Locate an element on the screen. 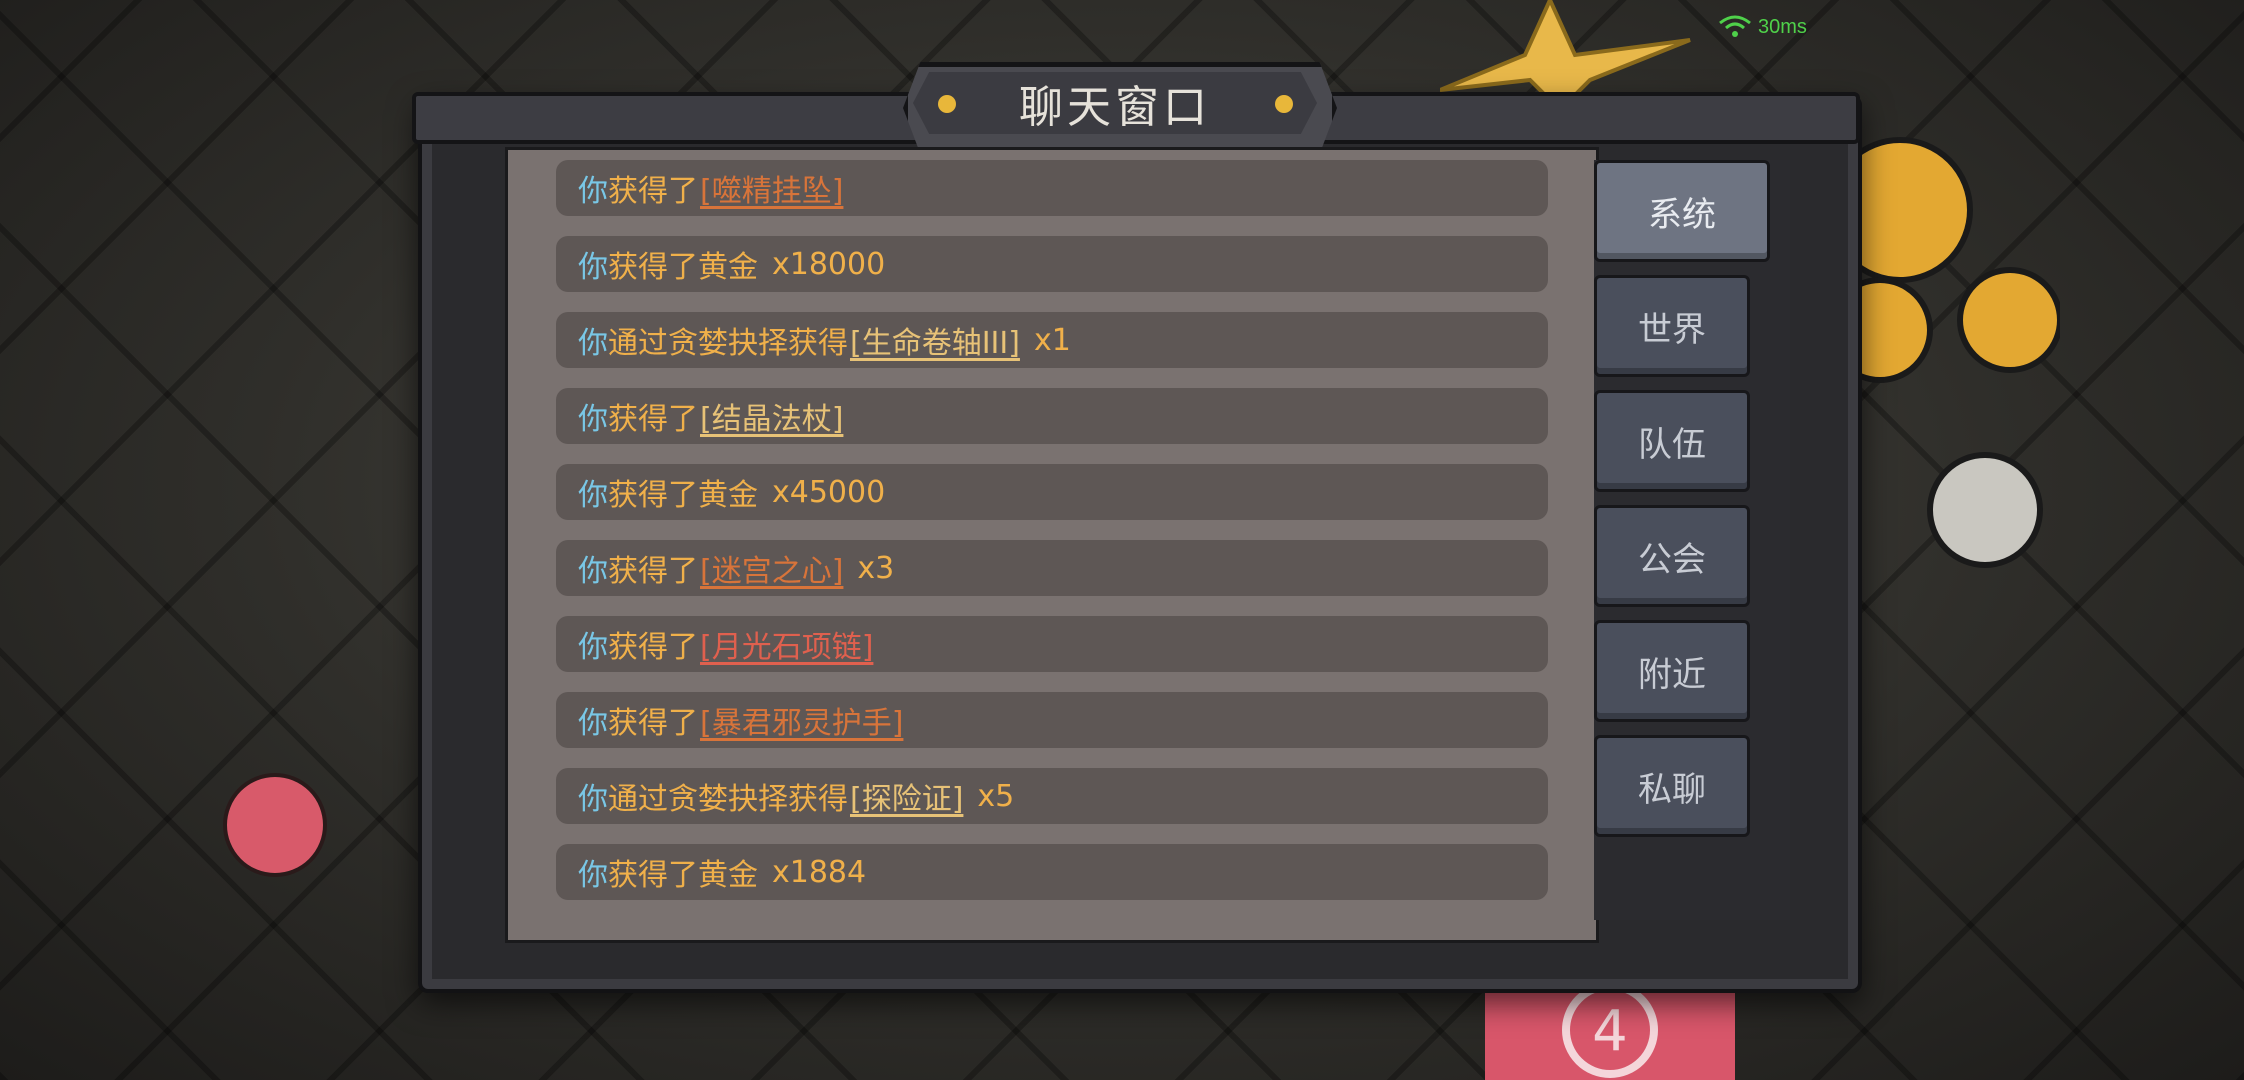 This screenshot has height=1080, width=2244. chat-message: 你获得了黄金 x1884 is located at coordinates (1052, 872).